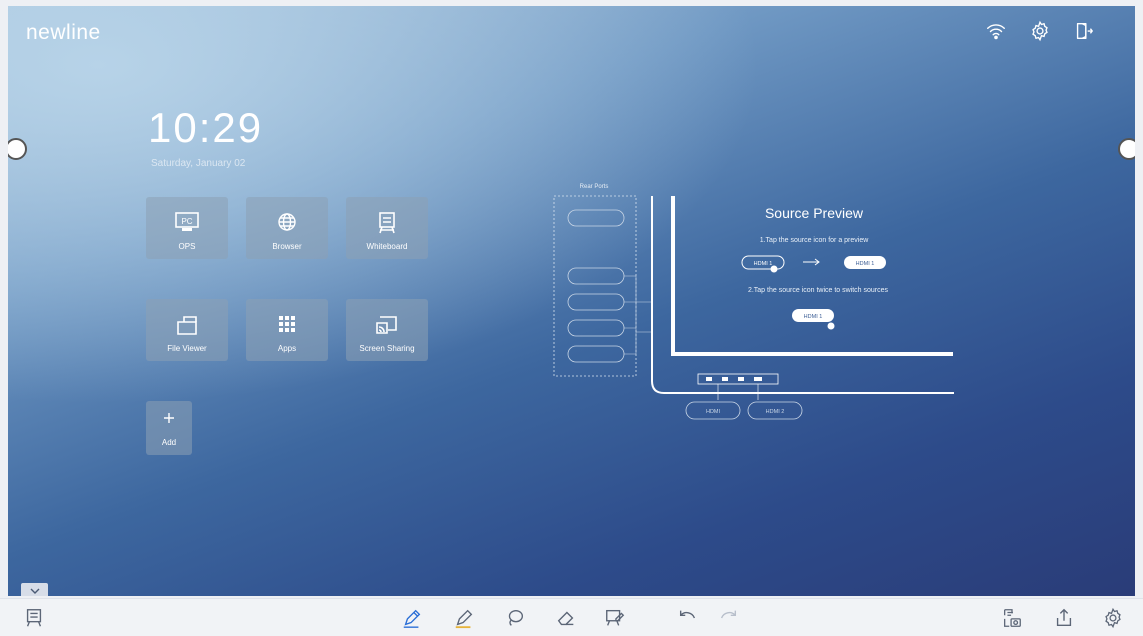  I want to click on app-tile-label: Screen Sharing, so click(387, 348).